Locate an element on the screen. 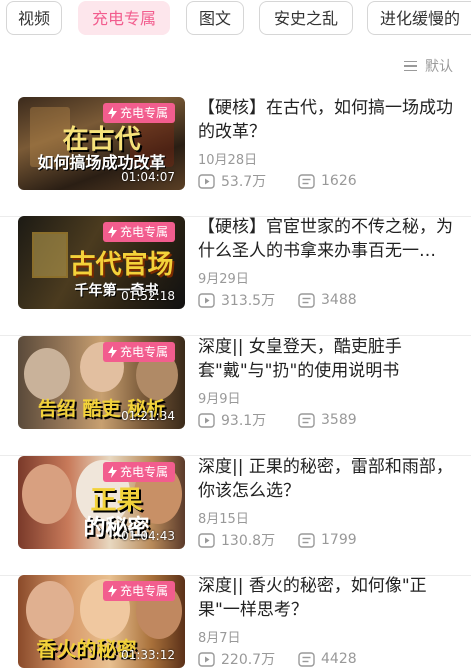  sort-label: 默认 is located at coordinates (439, 67).